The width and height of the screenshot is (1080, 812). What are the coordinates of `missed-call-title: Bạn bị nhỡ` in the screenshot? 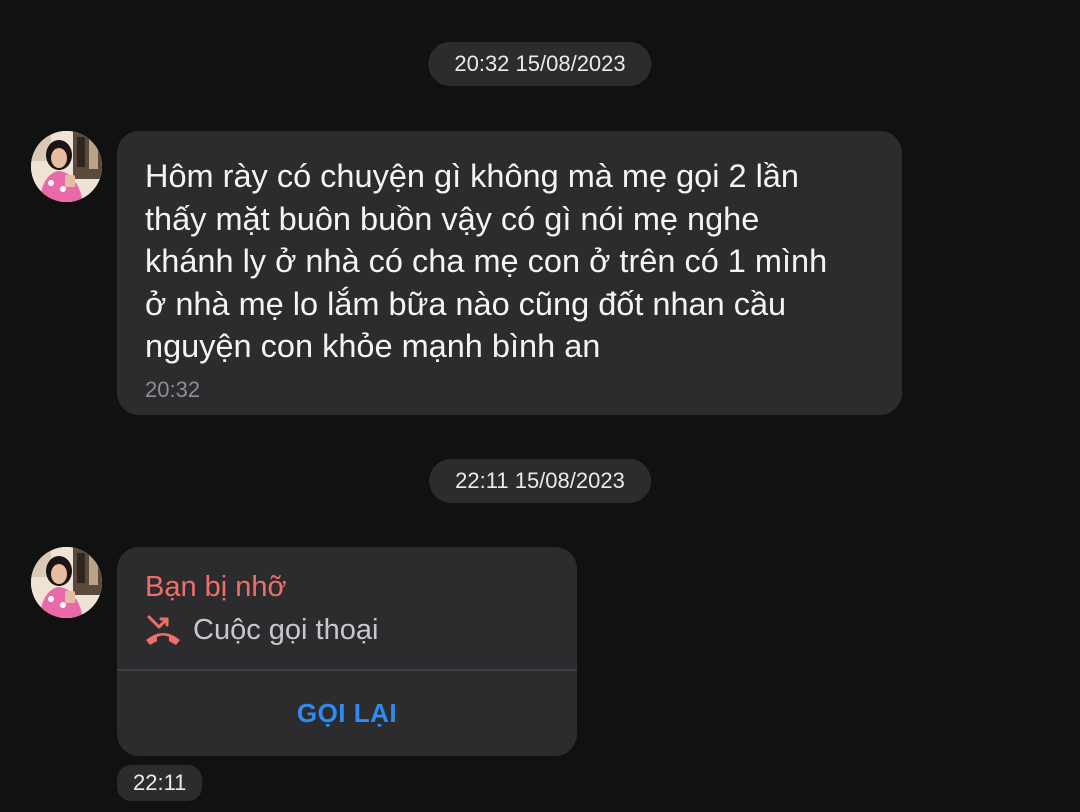 It's located at (216, 587).